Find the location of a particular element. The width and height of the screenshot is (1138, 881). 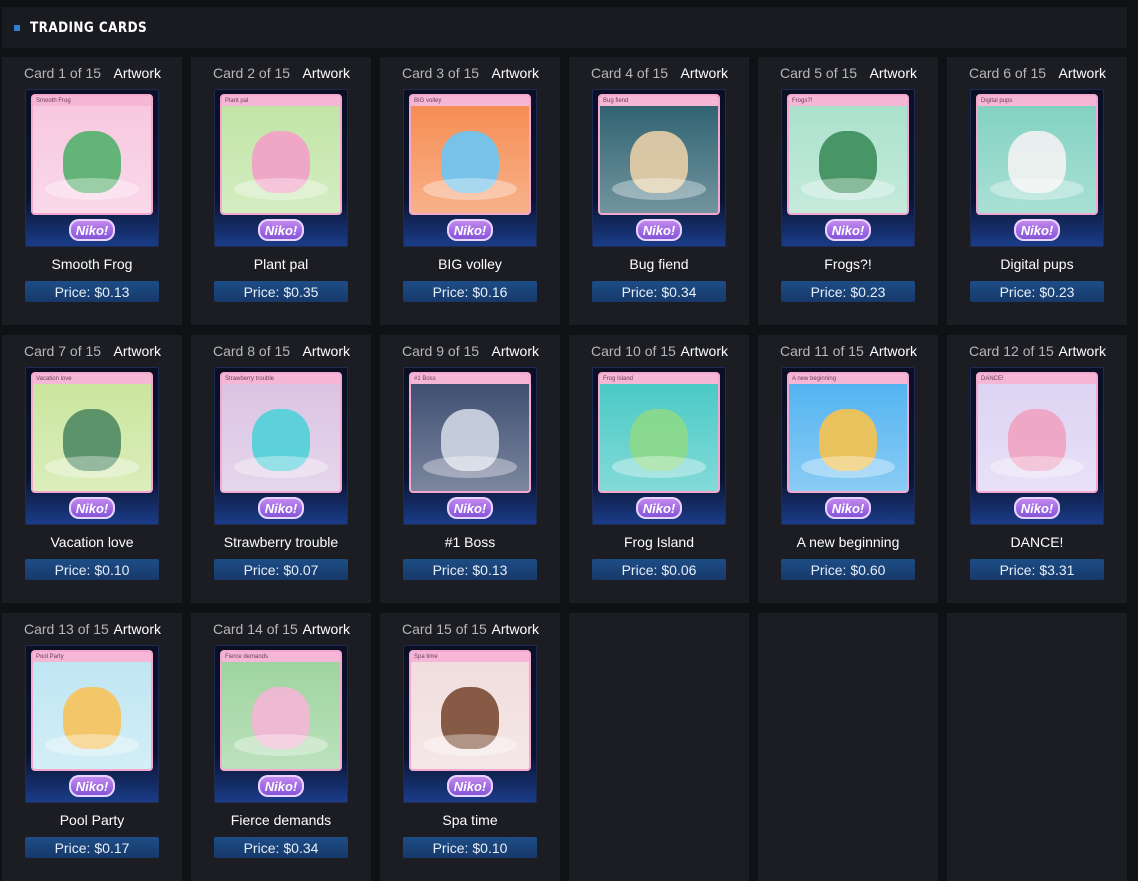

card-number: Card 15 of 15 is located at coordinates (444, 629).